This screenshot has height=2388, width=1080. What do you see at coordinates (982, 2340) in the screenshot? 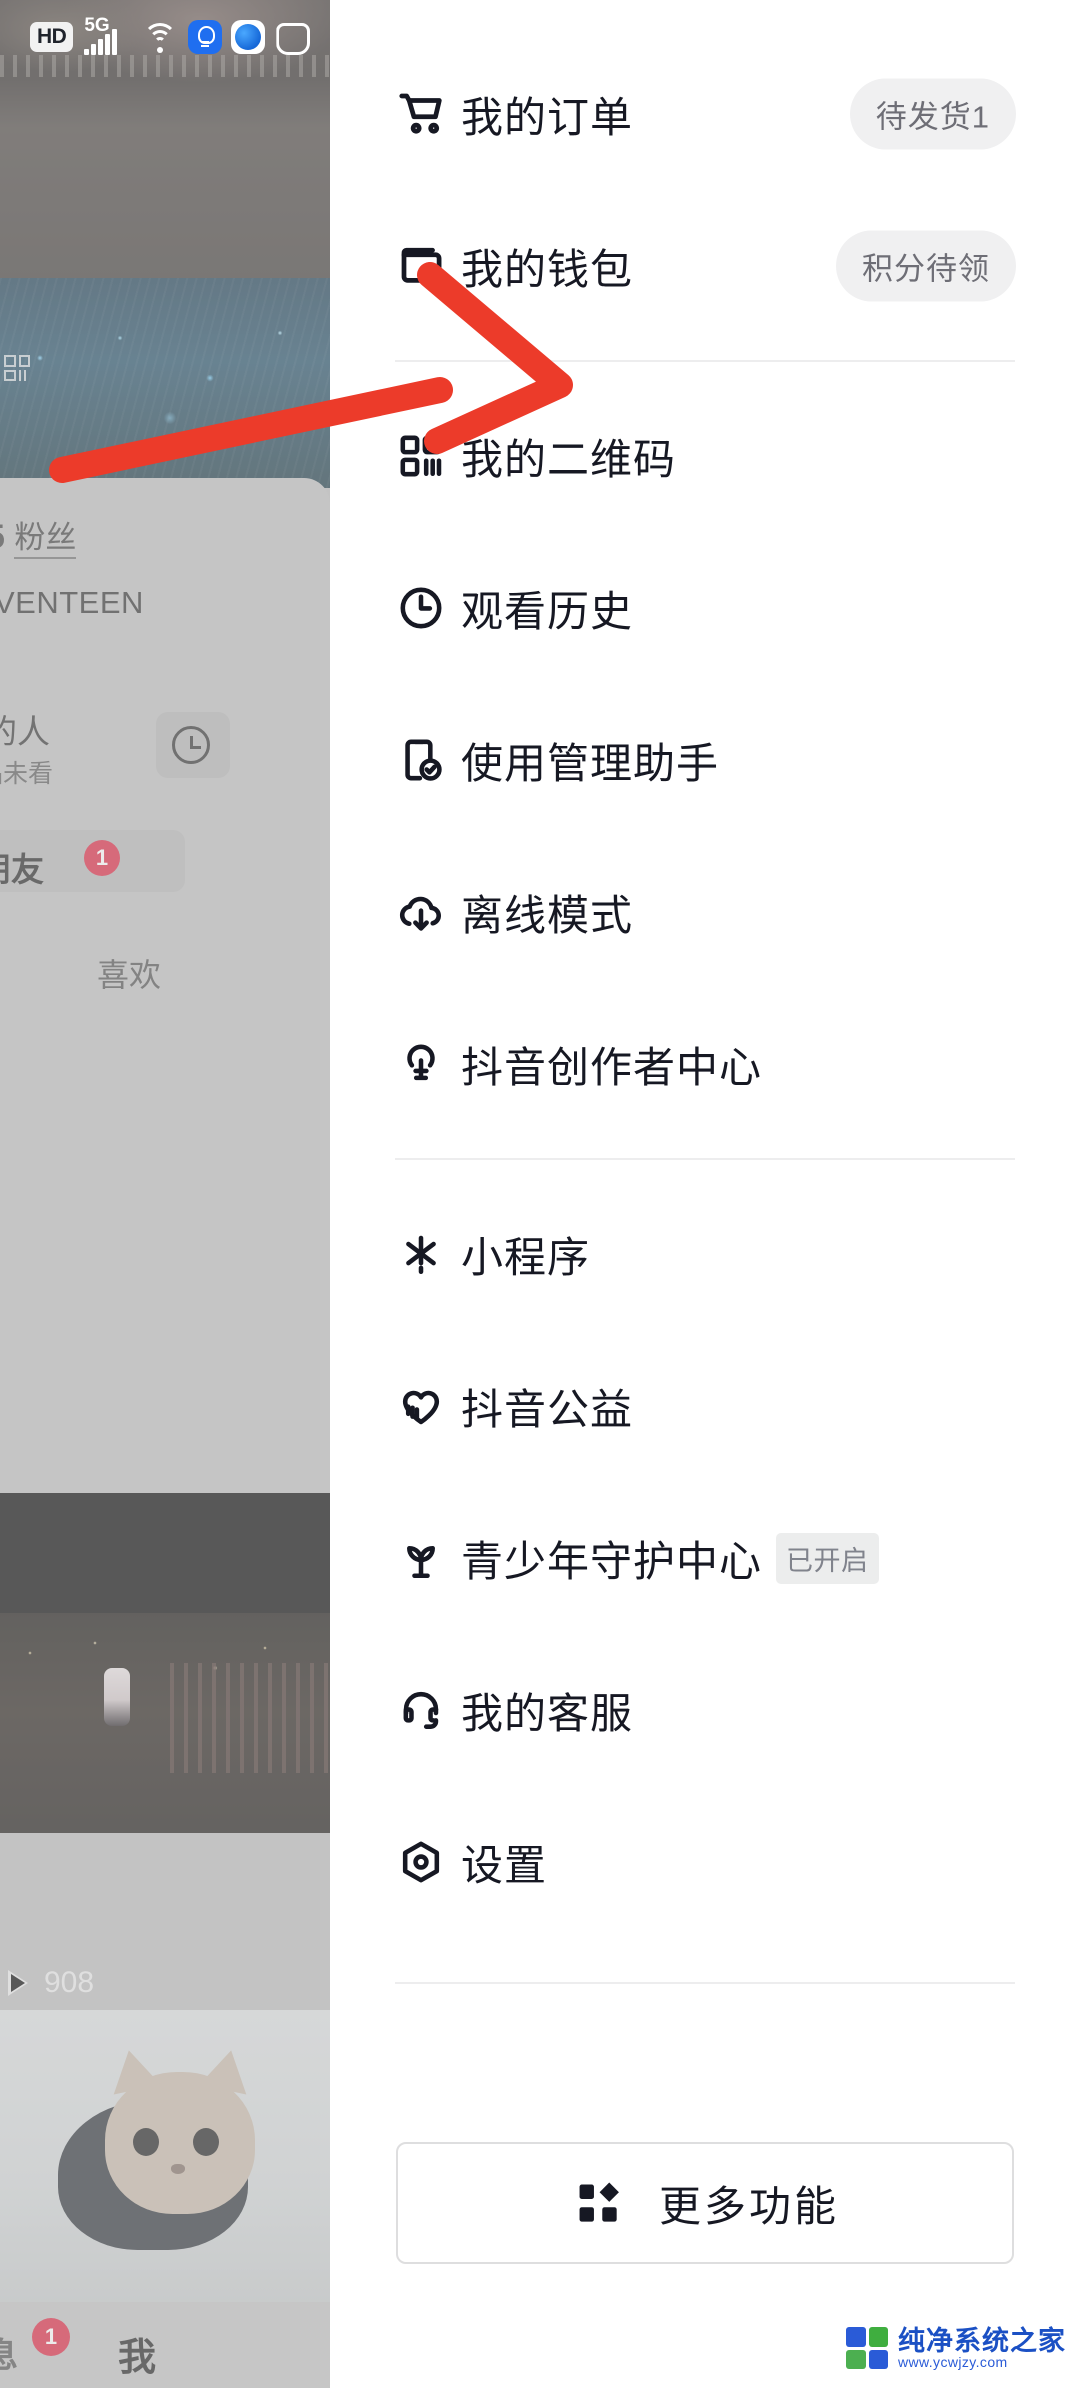
I see `watermark-name: 纯净系统之家` at bounding box center [982, 2340].